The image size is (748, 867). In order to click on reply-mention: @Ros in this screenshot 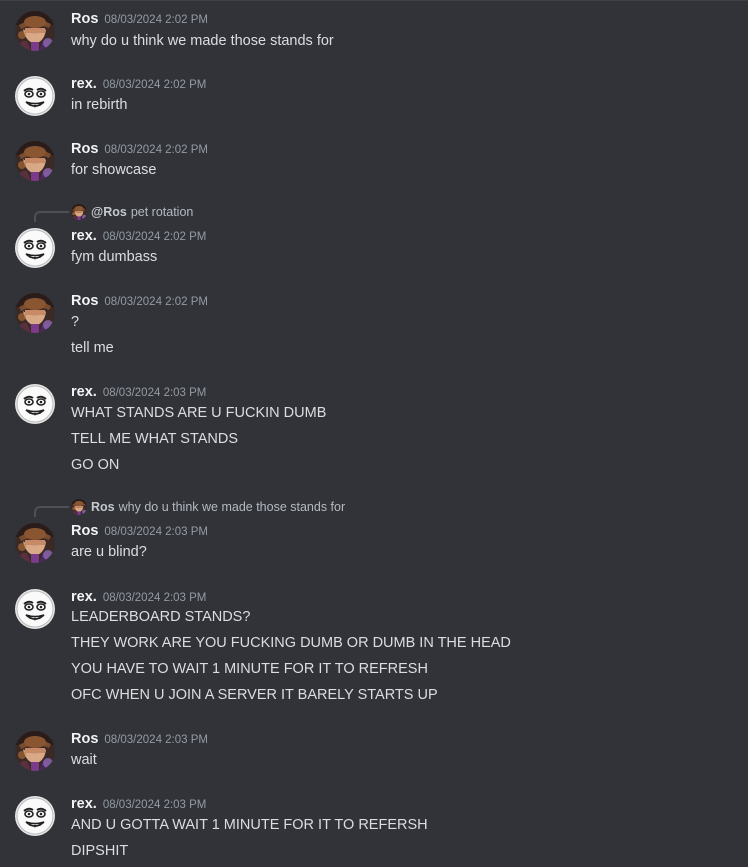, I will do `click(109, 212)`.